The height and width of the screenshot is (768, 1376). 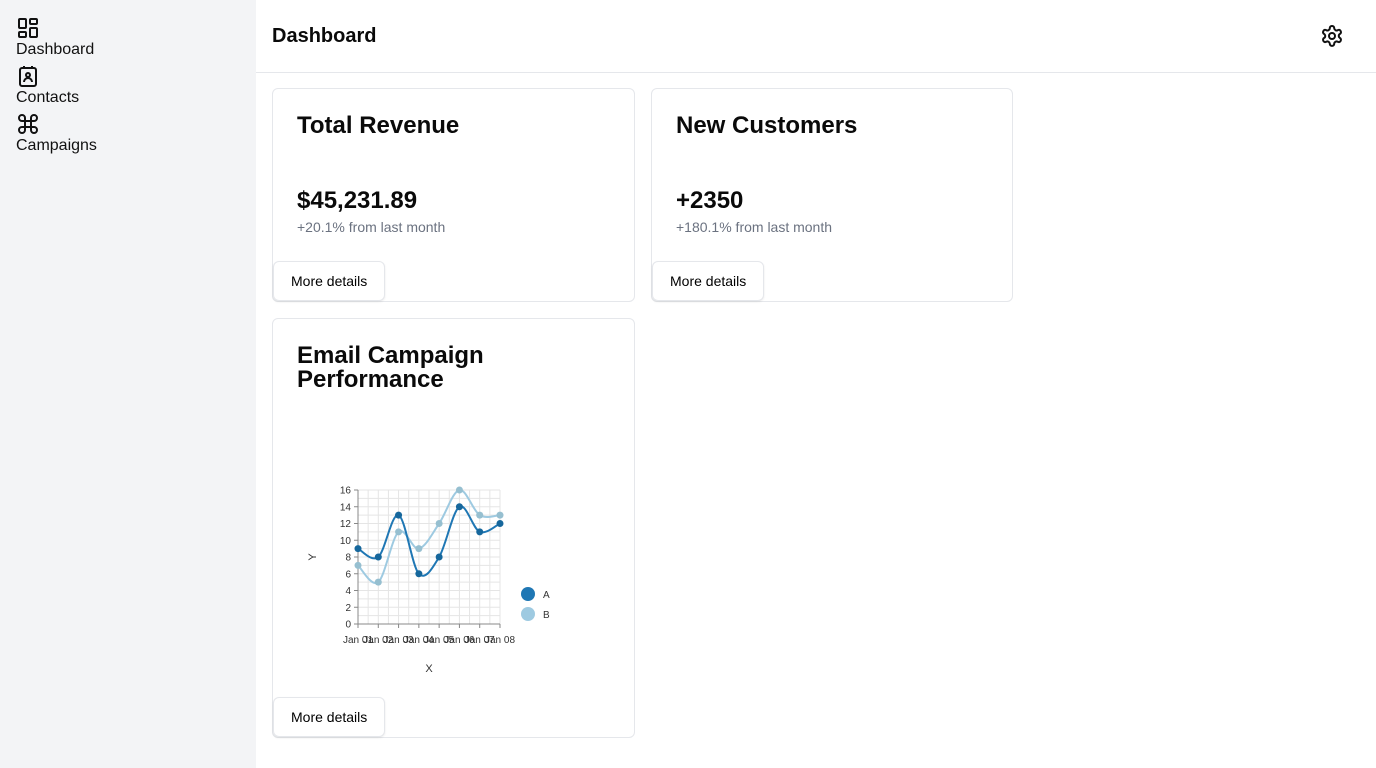 I want to click on card-title: Email Campaign Performance, so click(x=390, y=367).